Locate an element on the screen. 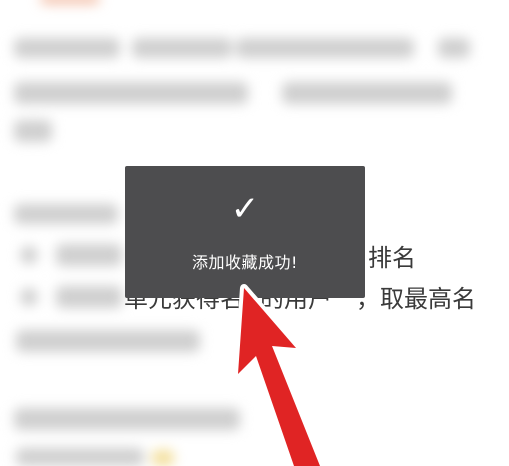 This screenshot has height=466, width=509. checkmark-icon: ✓ is located at coordinates (245, 209).